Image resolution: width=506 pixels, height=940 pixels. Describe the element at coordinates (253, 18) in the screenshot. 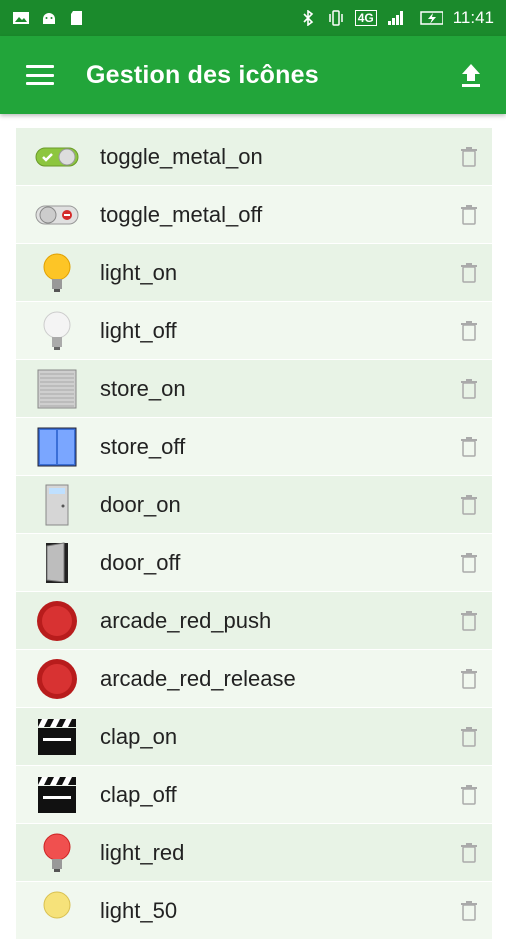

I see `status-bar: 4G 11:41` at that location.